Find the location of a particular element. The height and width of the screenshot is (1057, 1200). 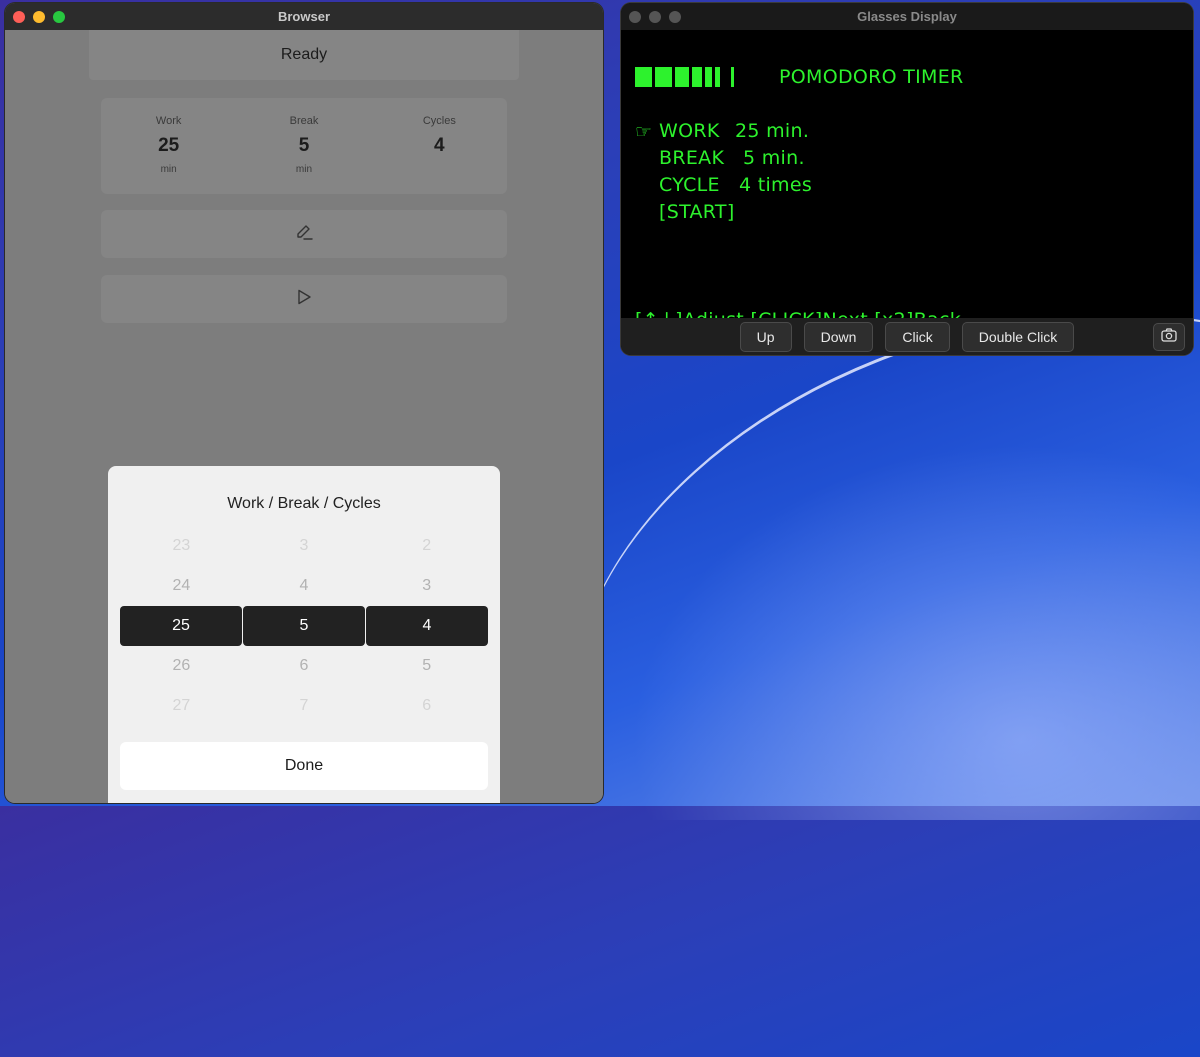

down-button: Down is located at coordinates (838, 336).